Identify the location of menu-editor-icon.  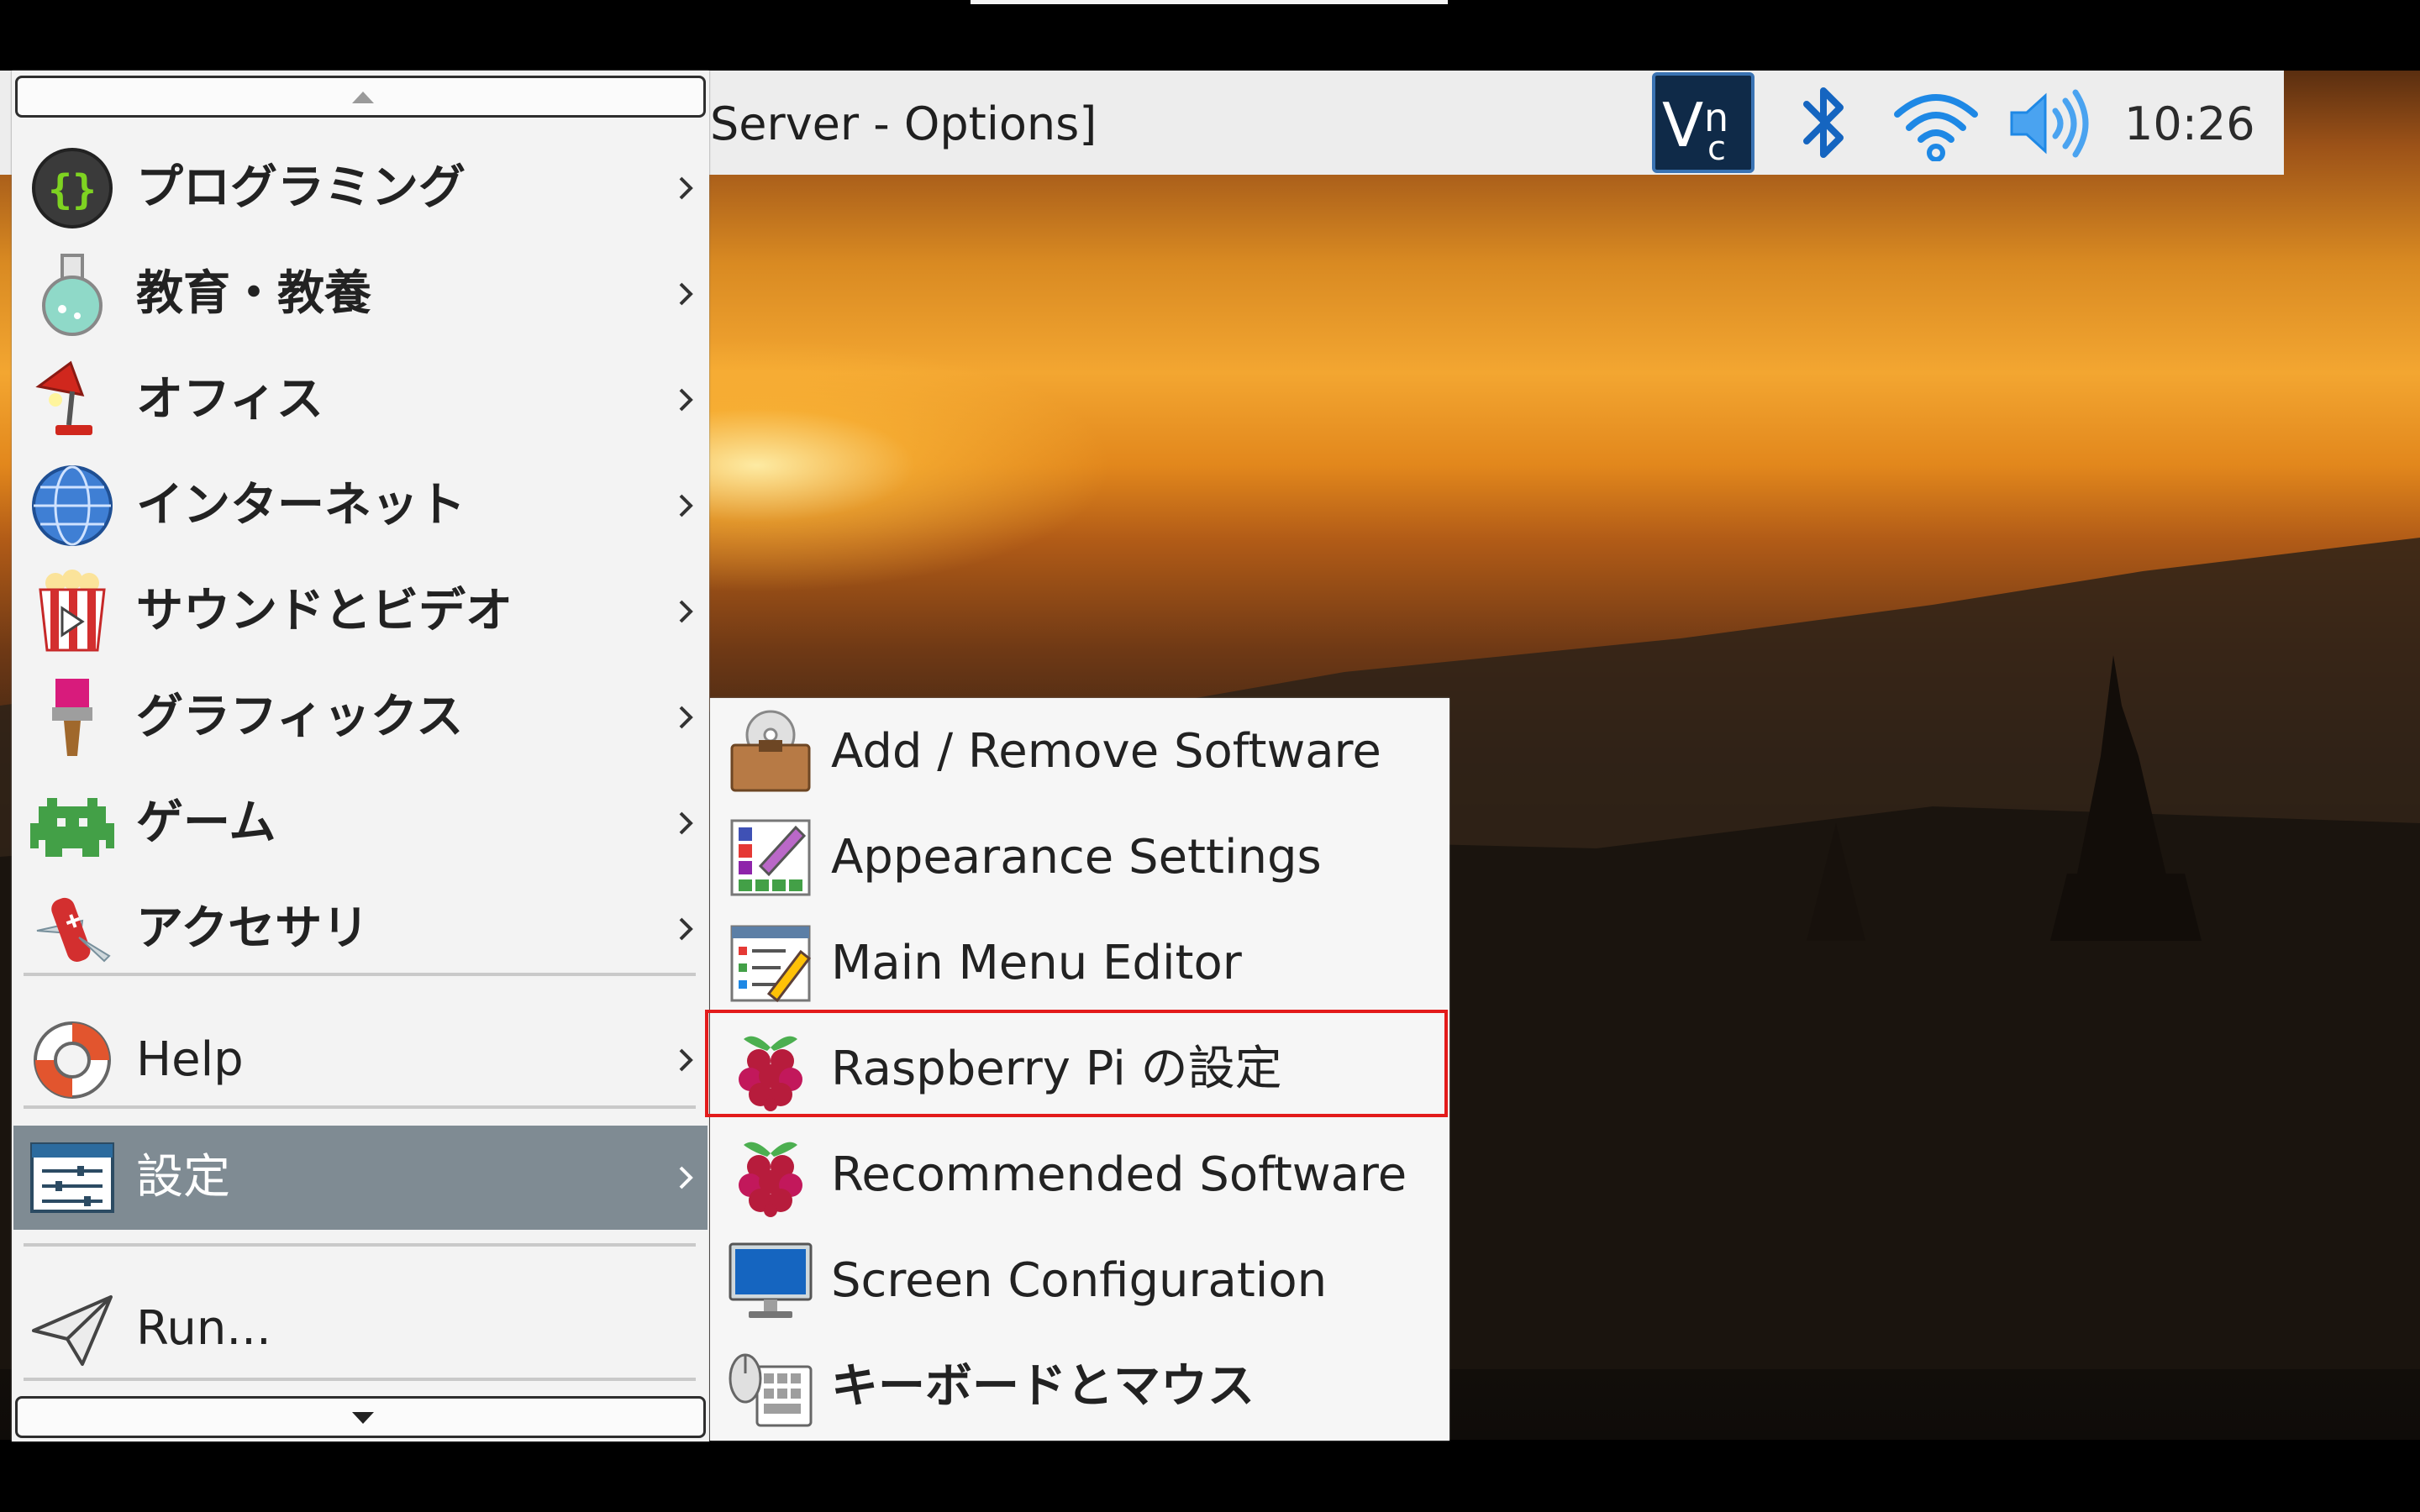
(771, 964).